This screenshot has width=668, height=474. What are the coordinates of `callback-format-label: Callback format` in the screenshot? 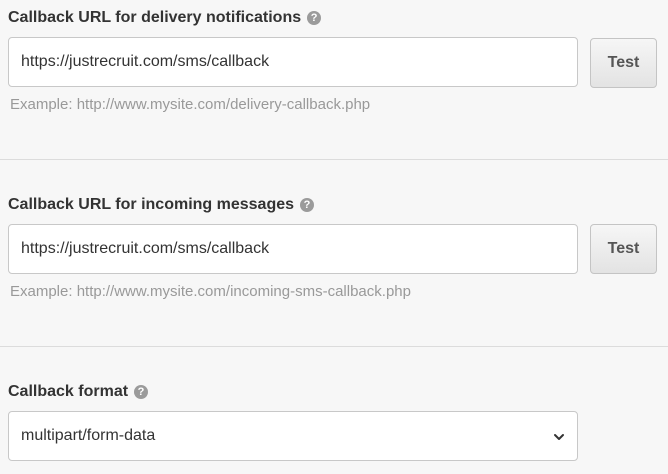 It's located at (68, 391).